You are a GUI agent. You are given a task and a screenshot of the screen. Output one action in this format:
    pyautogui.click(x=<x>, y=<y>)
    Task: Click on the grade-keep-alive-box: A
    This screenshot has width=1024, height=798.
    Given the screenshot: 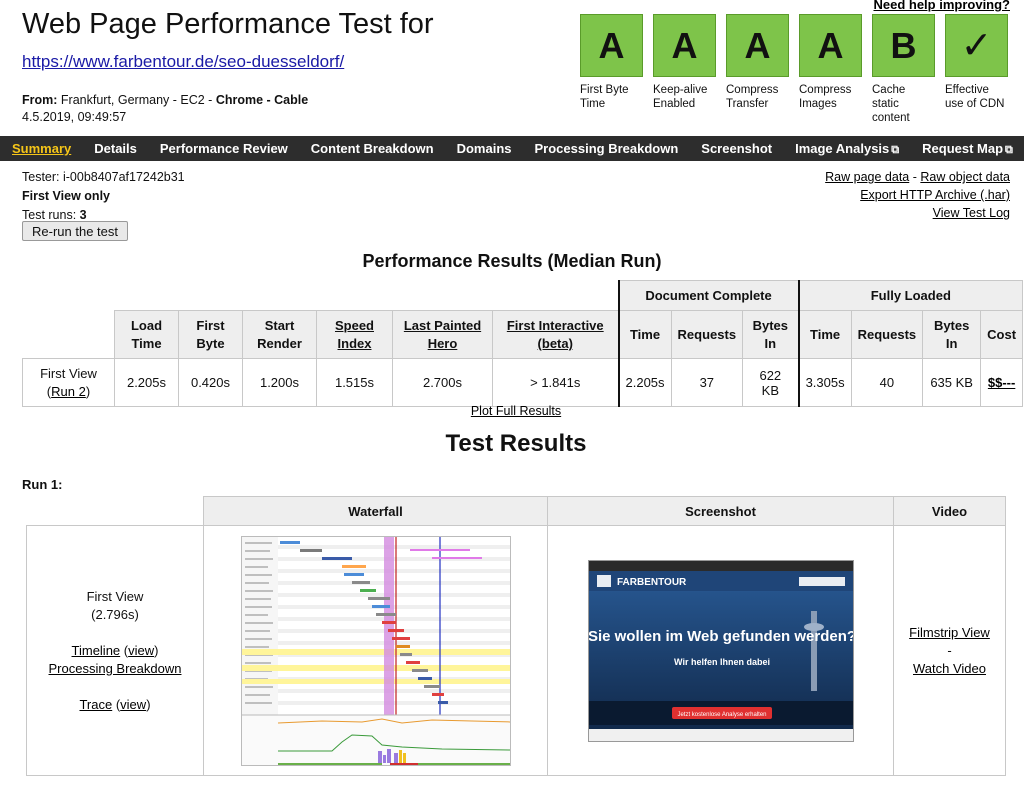 What is the action you would take?
    pyautogui.click(x=684, y=45)
    